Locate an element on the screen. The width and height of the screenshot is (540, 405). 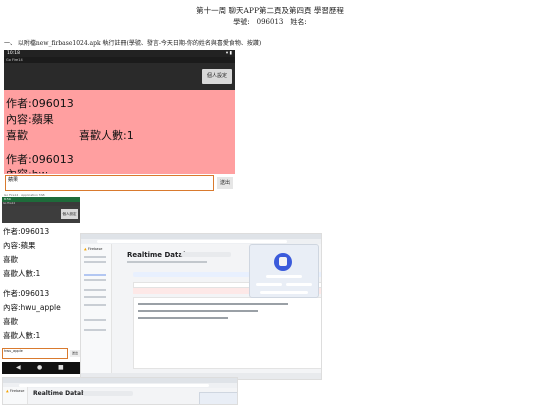
status-bar: 10:18 ▾ ▮ is located at coordinates (119, 53).